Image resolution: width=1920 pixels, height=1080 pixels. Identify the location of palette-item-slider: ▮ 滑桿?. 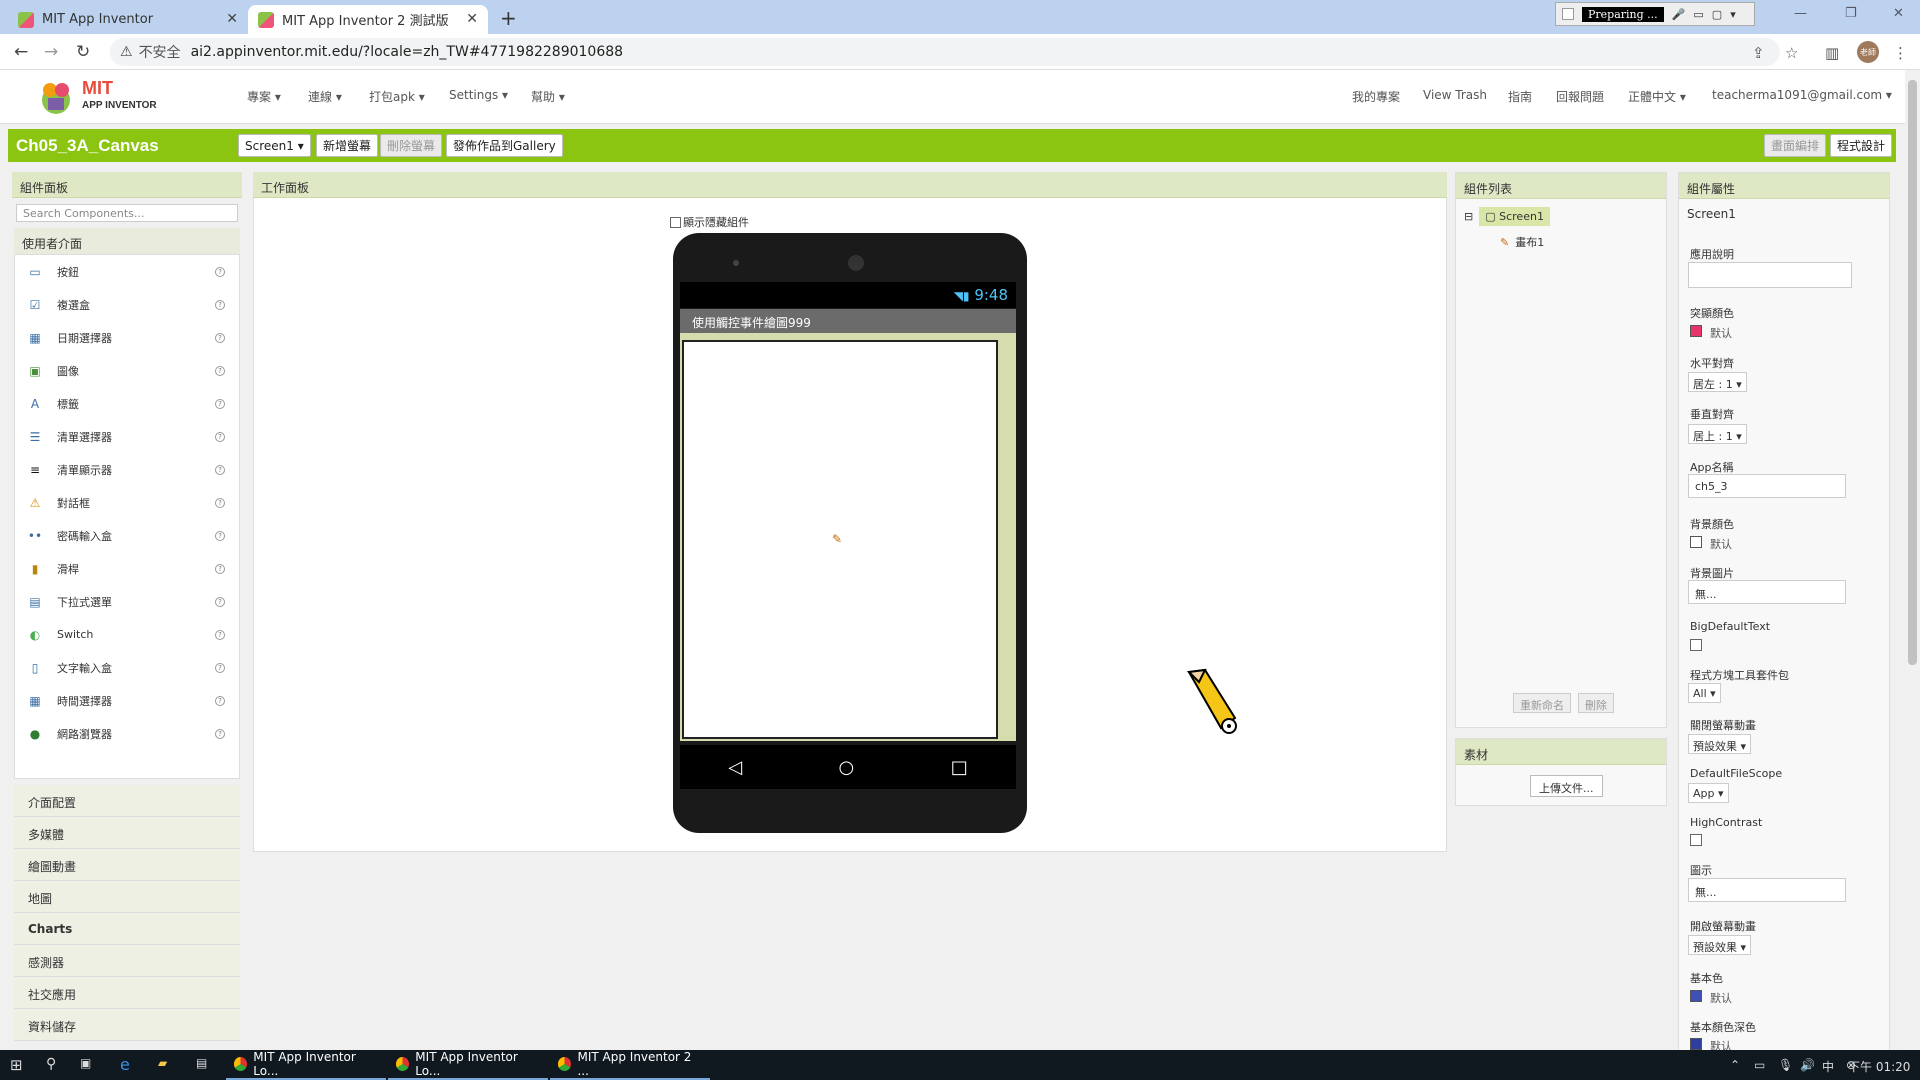
(127, 568).